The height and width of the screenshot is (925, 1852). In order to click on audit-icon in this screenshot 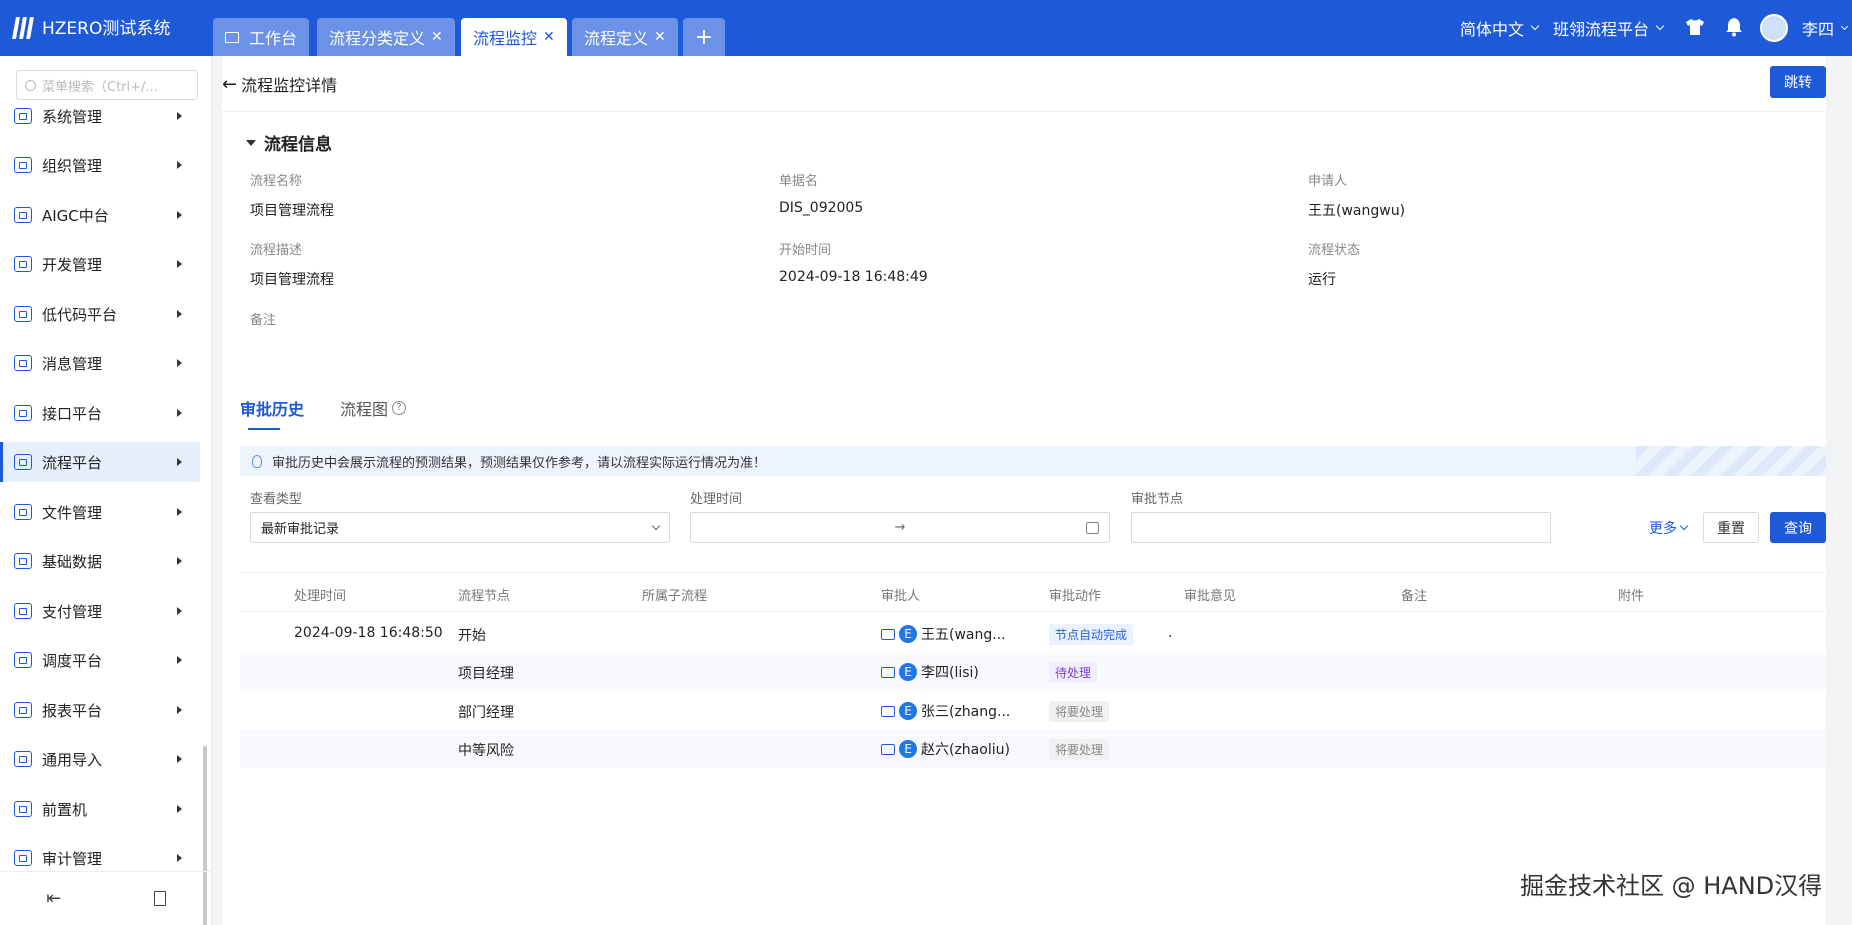, I will do `click(23, 858)`.